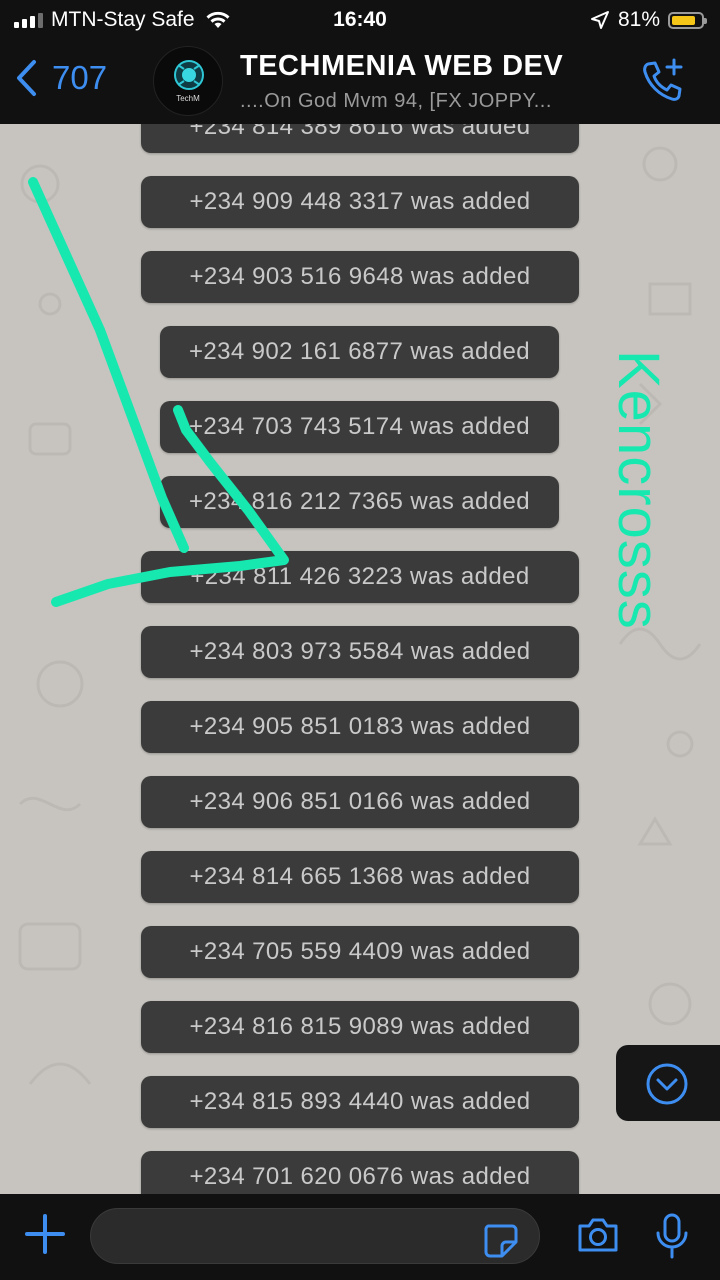 The height and width of the screenshot is (1280, 720). Describe the element at coordinates (401, 66) in the screenshot. I see `group-name: TECHMENIA WEB DEV` at that location.